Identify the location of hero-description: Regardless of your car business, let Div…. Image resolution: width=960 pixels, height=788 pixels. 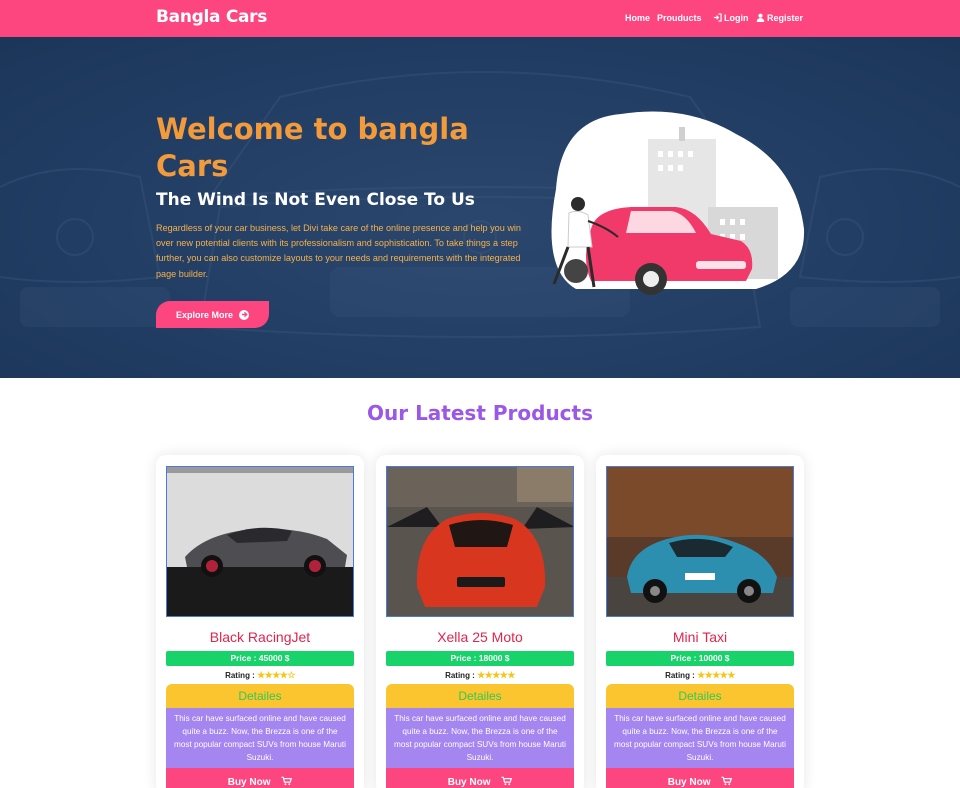
(338, 251).